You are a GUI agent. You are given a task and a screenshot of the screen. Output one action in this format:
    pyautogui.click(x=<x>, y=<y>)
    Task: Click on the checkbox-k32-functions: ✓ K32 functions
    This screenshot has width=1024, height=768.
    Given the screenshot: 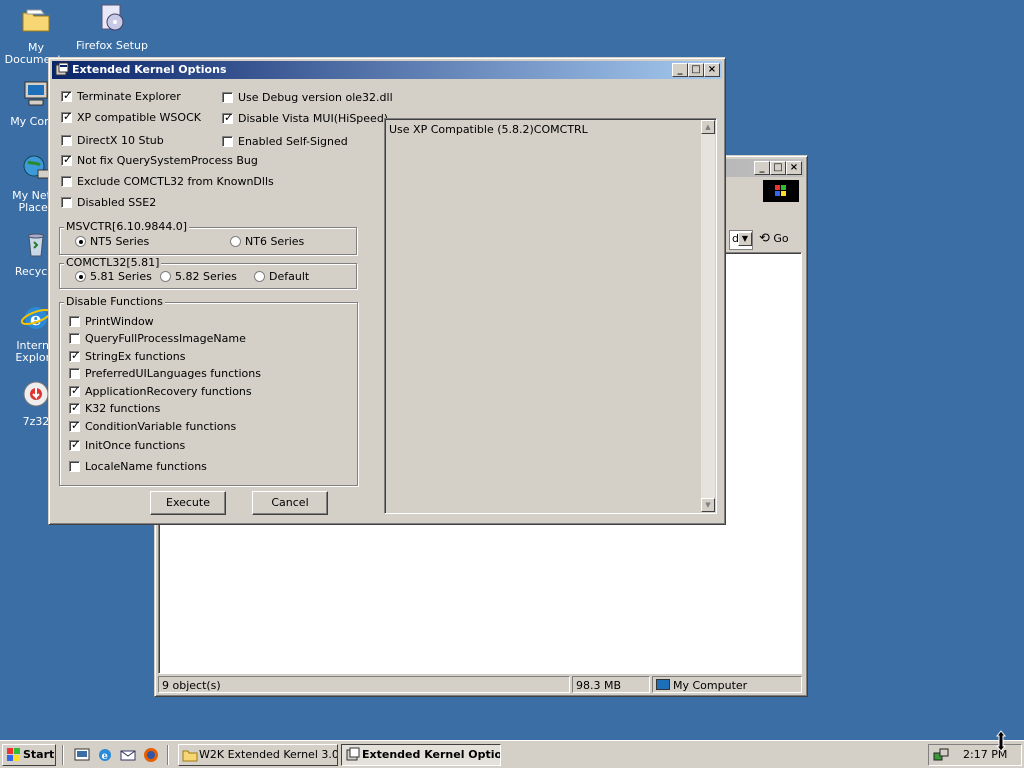 What is the action you would take?
    pyautogui.click(x=199, y=408)
    